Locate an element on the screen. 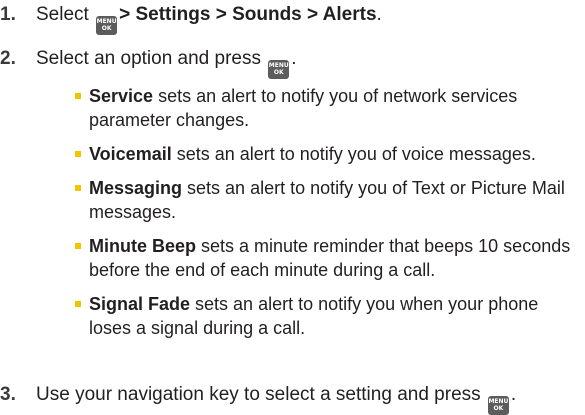 The width and height of the screenshot is (585, 415). step-number: 2. is located at coordinates (8, 58).